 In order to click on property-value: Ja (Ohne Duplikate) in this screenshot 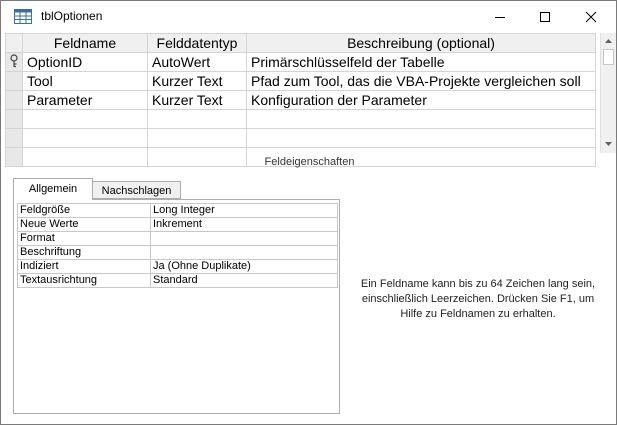, I will do `click(244, 266)`.